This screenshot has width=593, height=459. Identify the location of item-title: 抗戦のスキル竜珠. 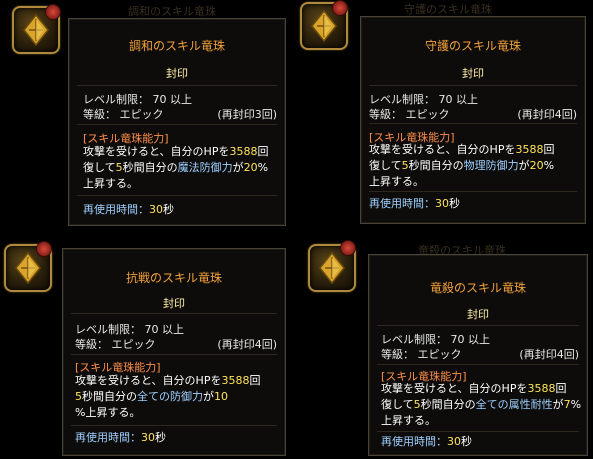
(173, 278).